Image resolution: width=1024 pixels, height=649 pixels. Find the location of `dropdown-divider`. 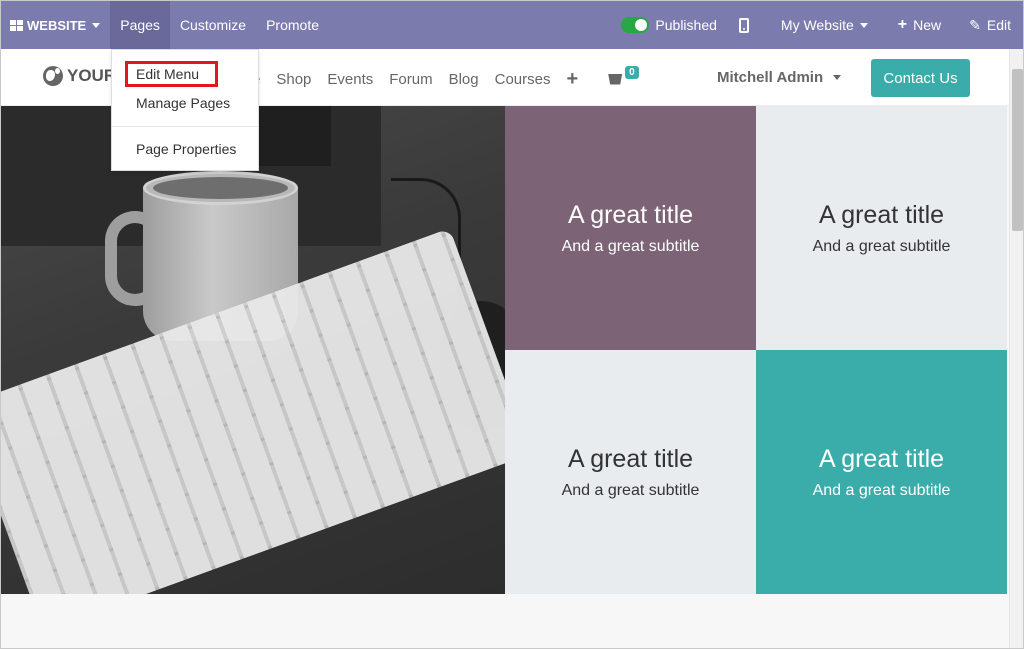

dropdown-divider is located at coordinates (185, 126).